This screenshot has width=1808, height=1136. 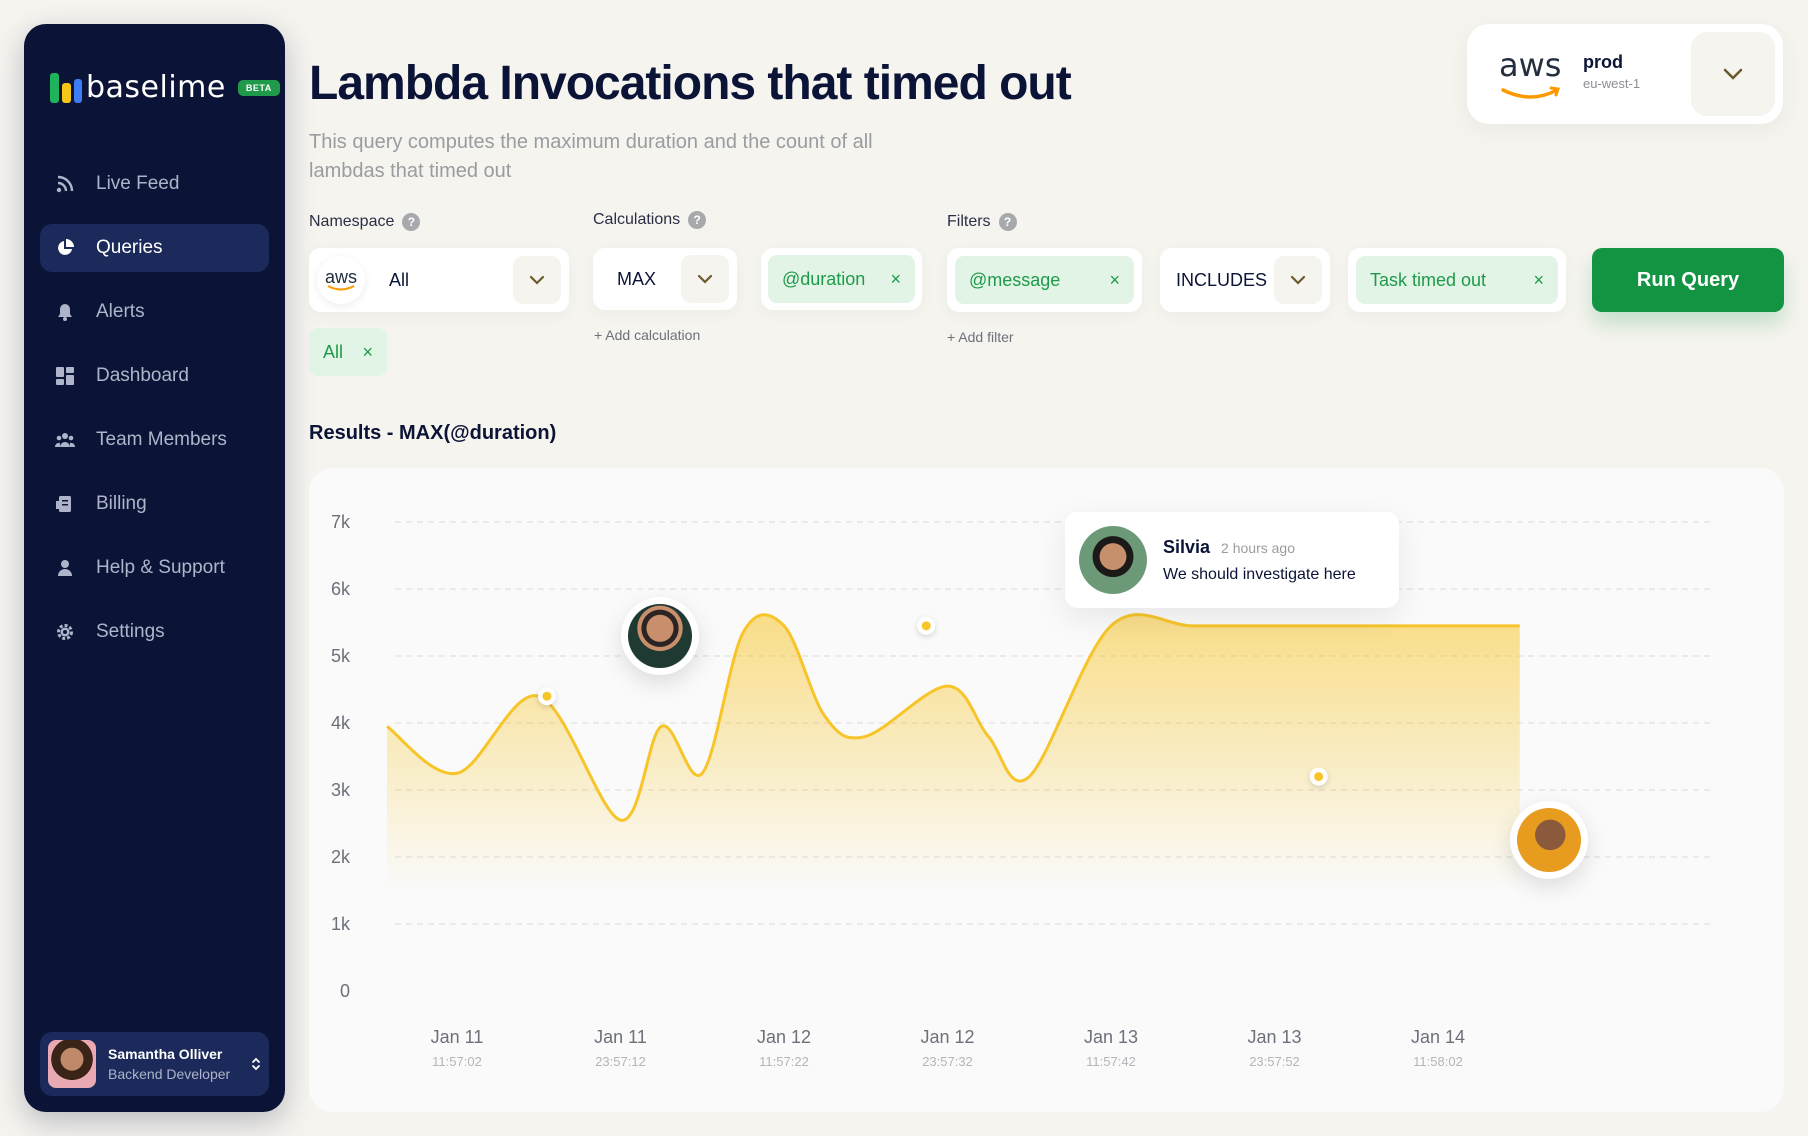 I want to click on y-tick-label: 0, so click(x=345, y=991).